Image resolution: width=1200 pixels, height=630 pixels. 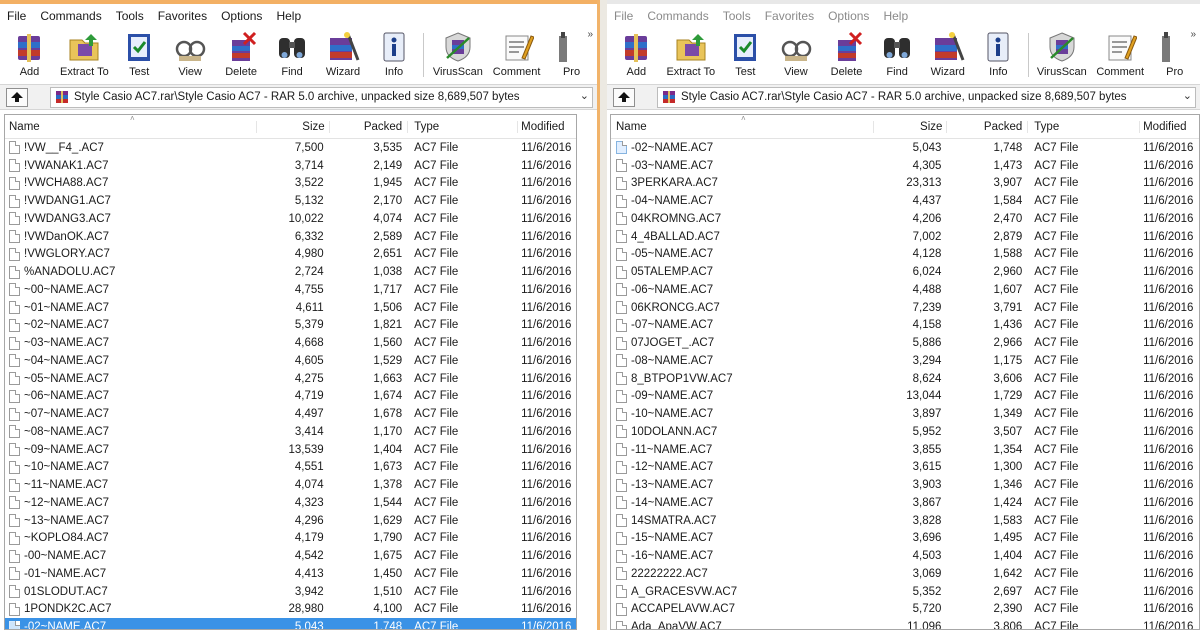 What do you see at coordinates (290, 521) in the screenshot?
I see `table-row: ~13~NAME.AC7 4,296 1,629 AC7 File 11/6/2016` at bounding box center [290, 521].